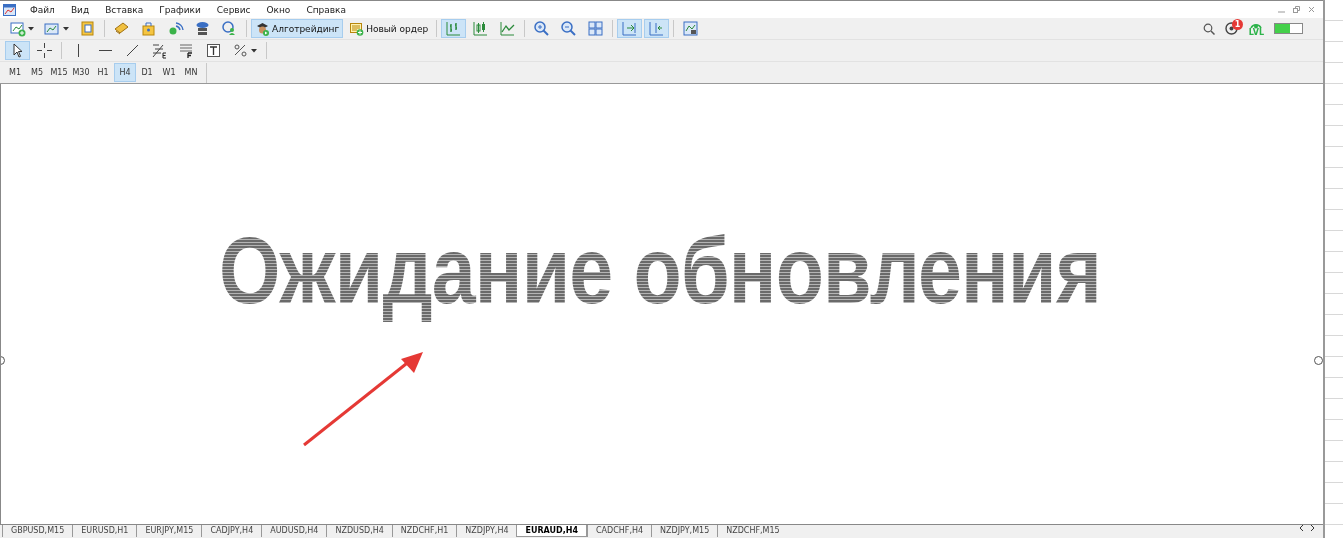 The height and width of the screenshot is (538, 1343). Describe the element at coordinates (105, 50) in the screenshot. I see `horizontal-line-icon` at that location.